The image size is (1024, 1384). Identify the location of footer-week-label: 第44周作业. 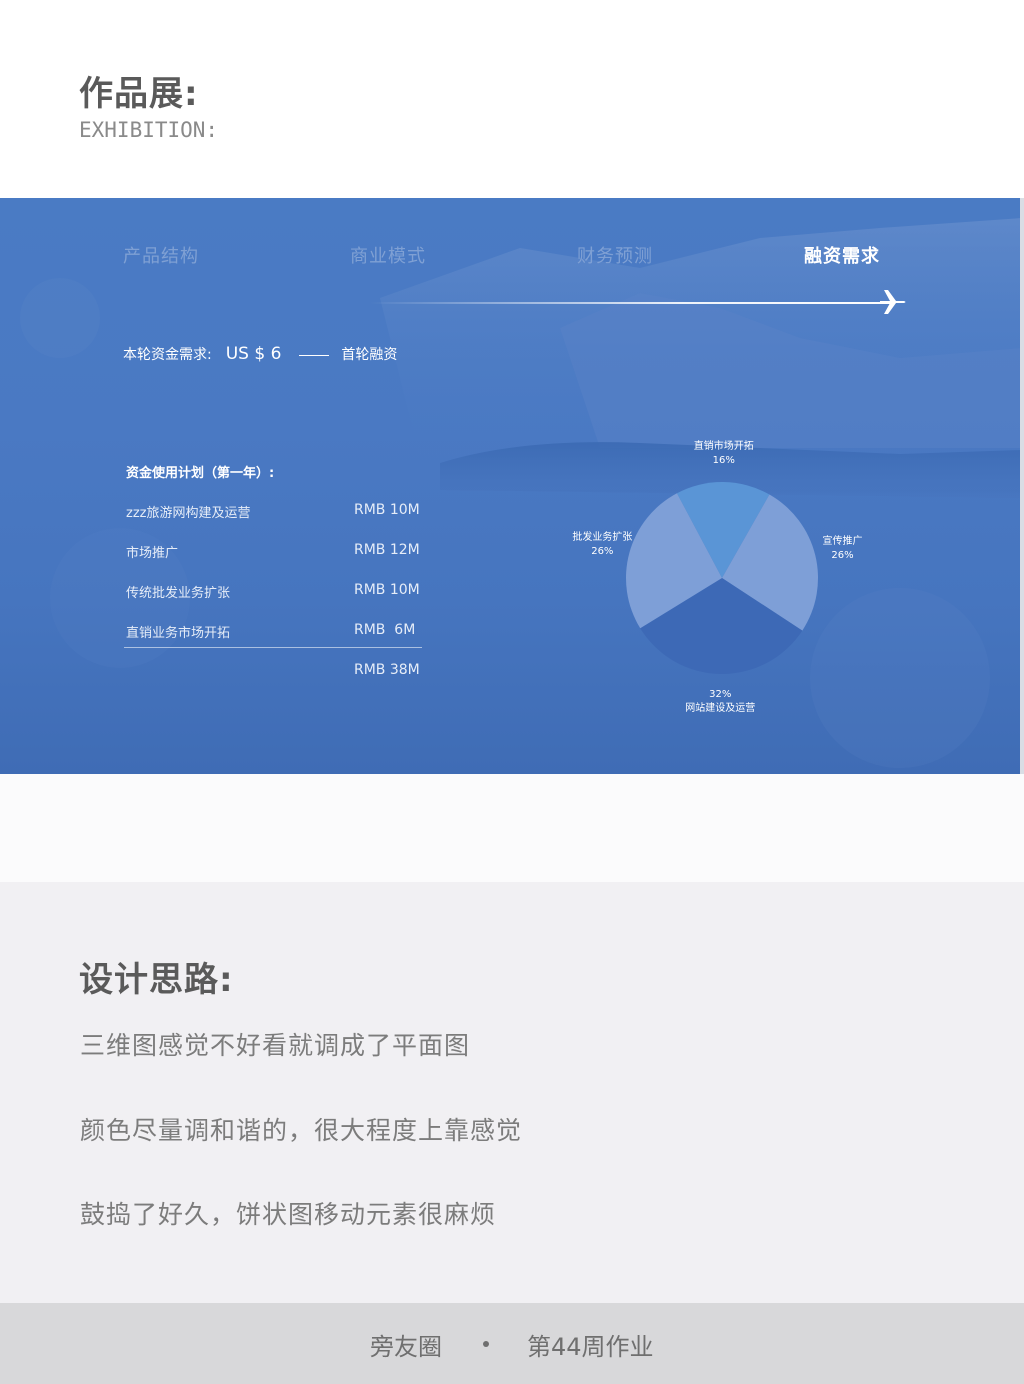
(590, 1347).